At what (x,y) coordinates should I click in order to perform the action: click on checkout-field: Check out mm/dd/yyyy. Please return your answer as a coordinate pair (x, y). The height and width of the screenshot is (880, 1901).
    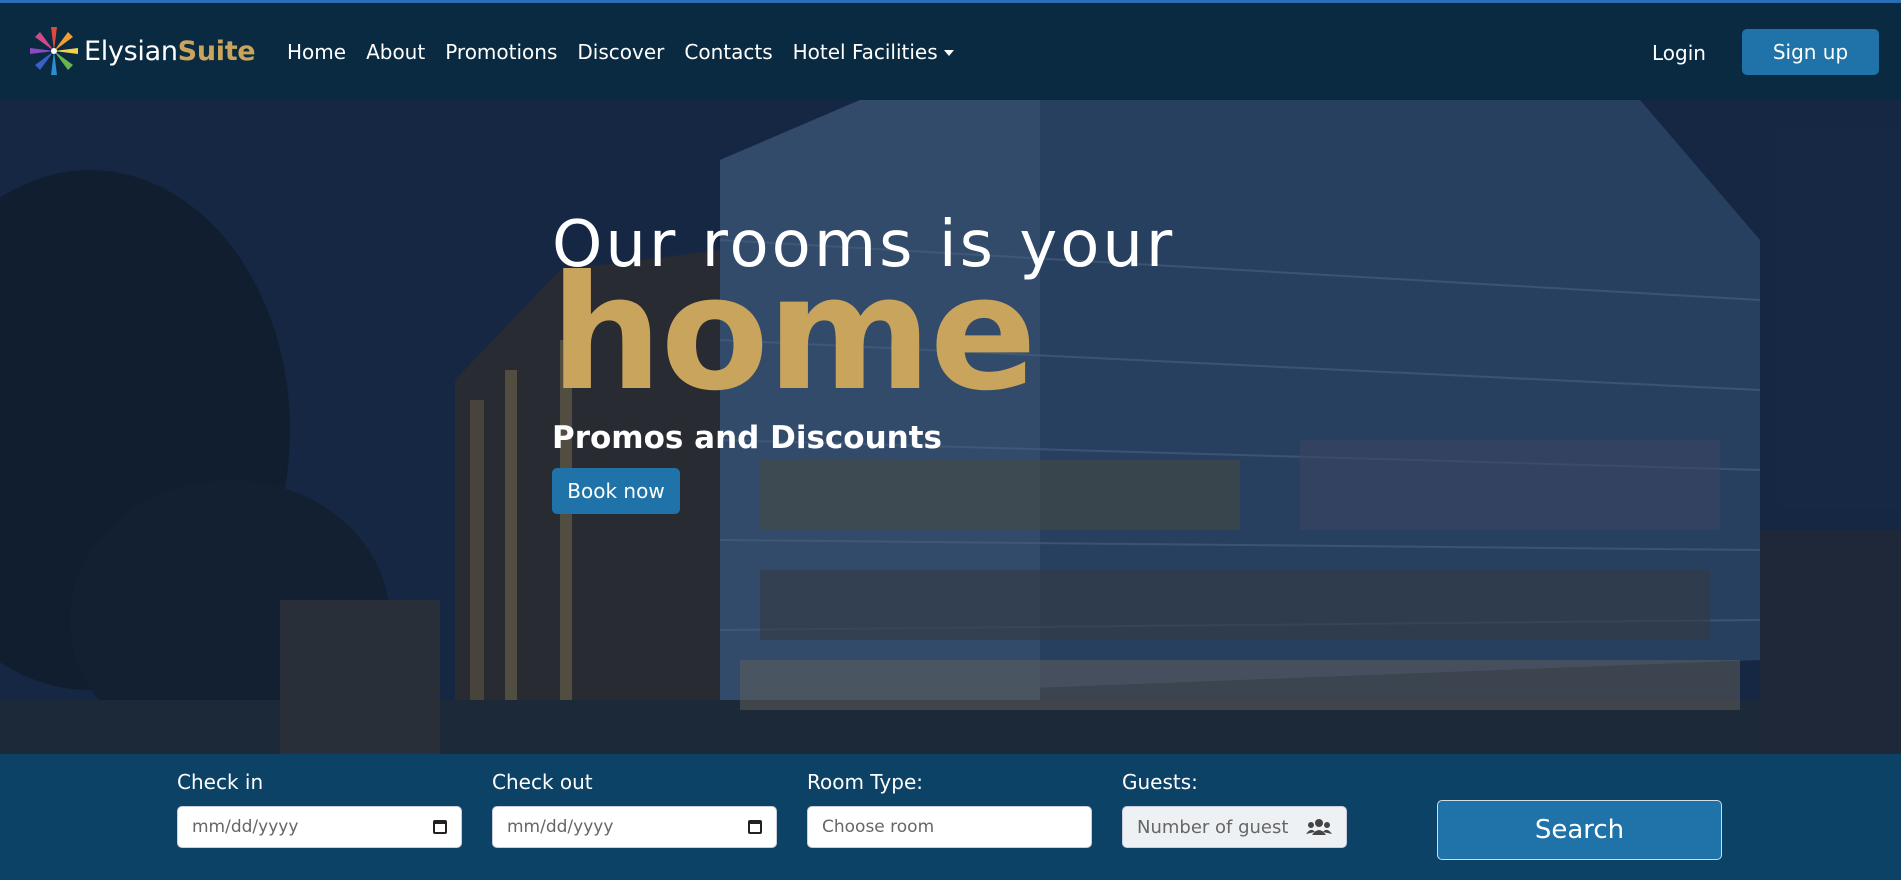
    Looking at the image, I should click on (634, 809).